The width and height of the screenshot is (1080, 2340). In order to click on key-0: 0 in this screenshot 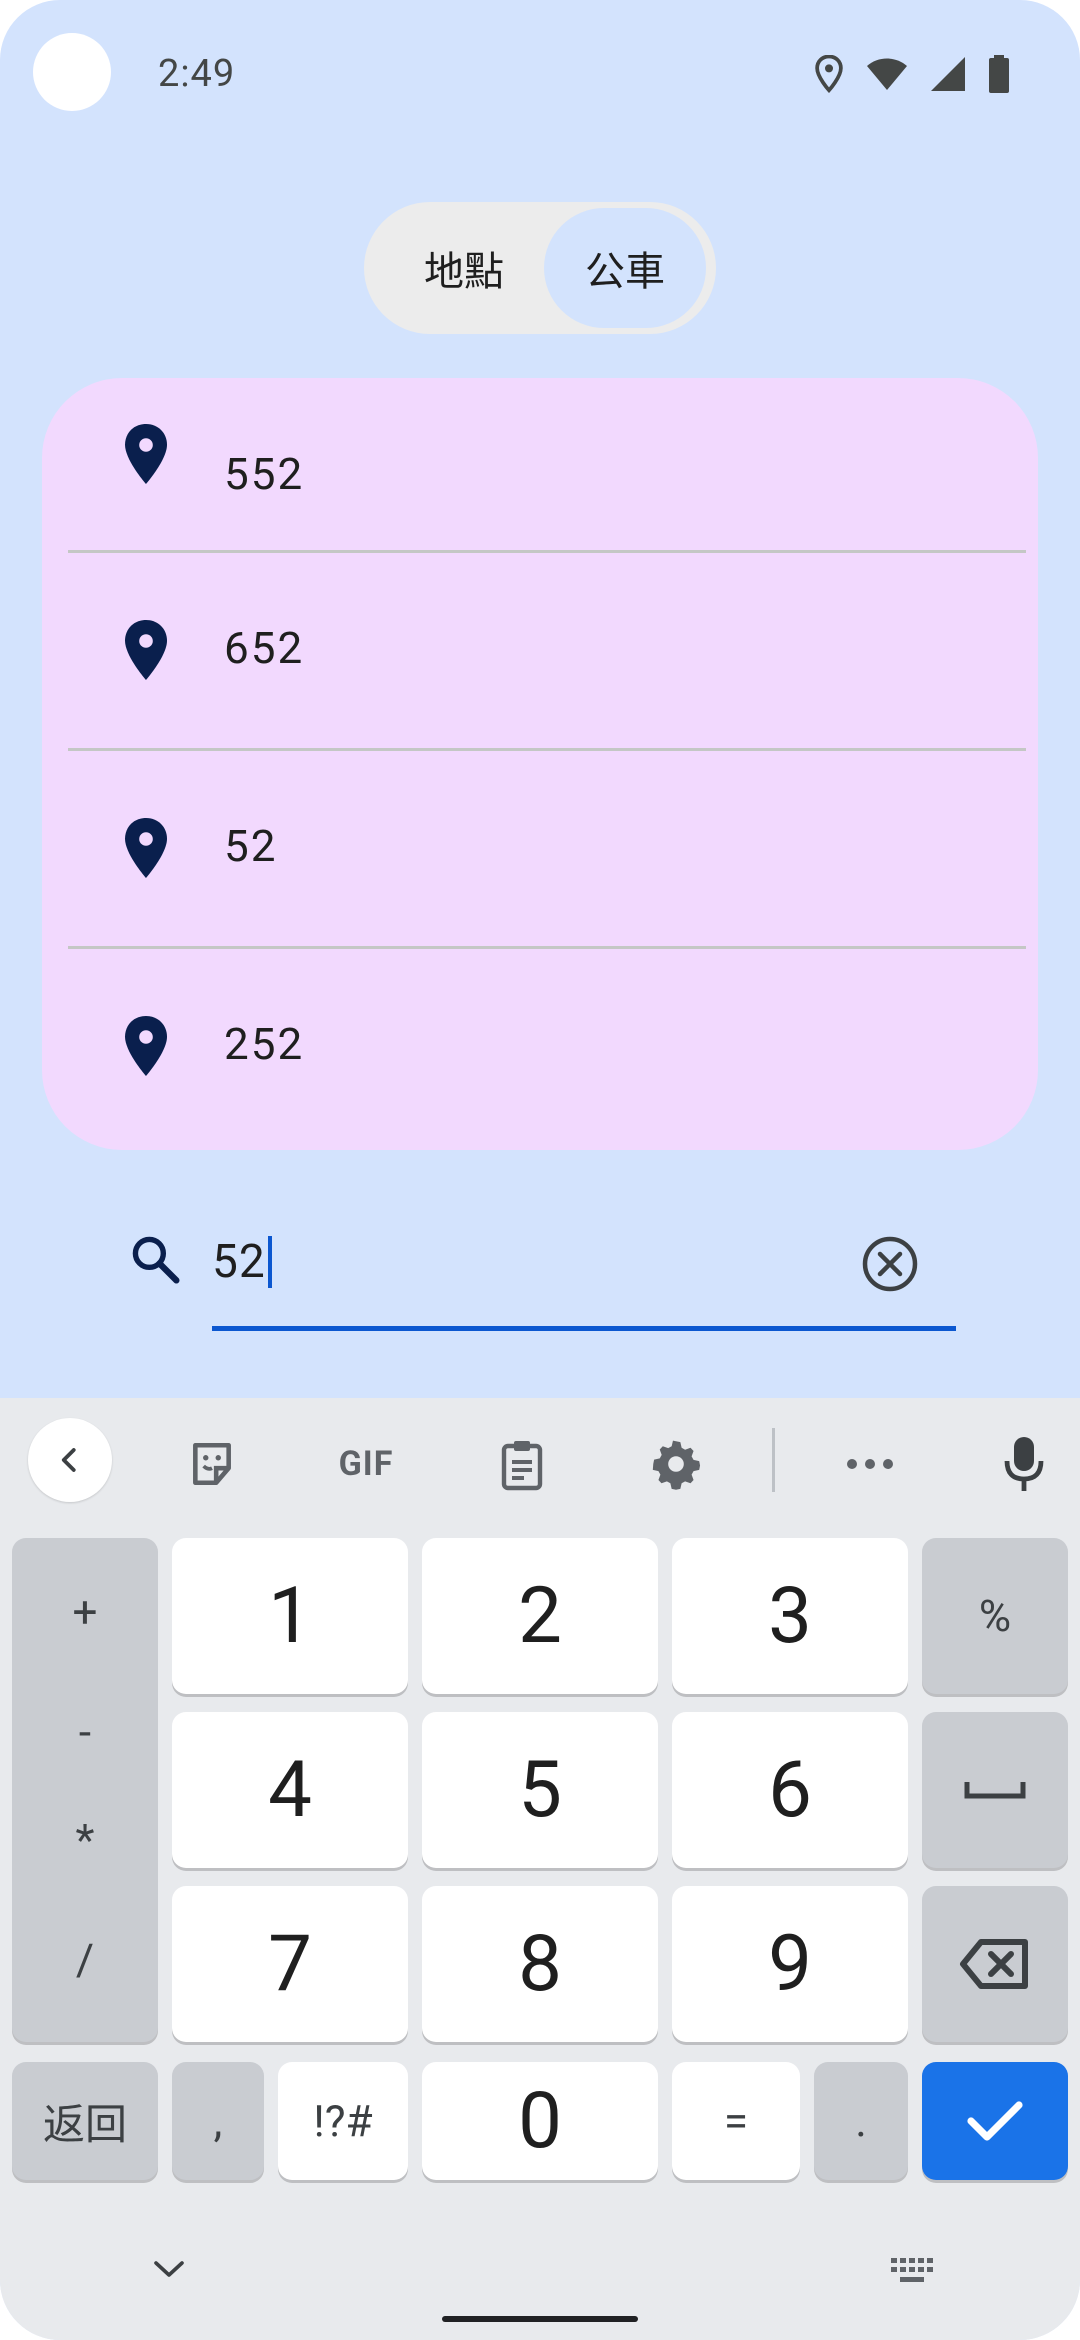, I will do `click(540, 2121)`.